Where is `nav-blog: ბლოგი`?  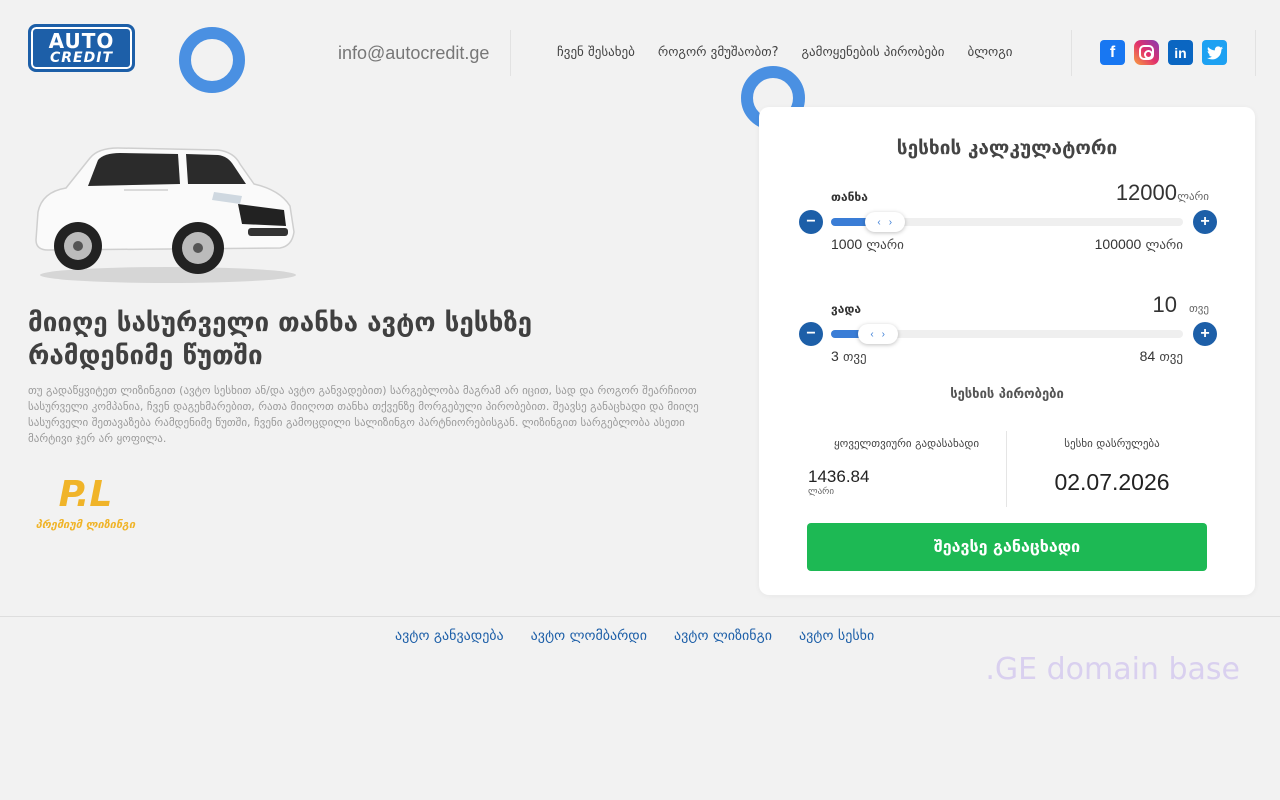
nav-blog: ბლოგი is located at coordinates (989, 52).